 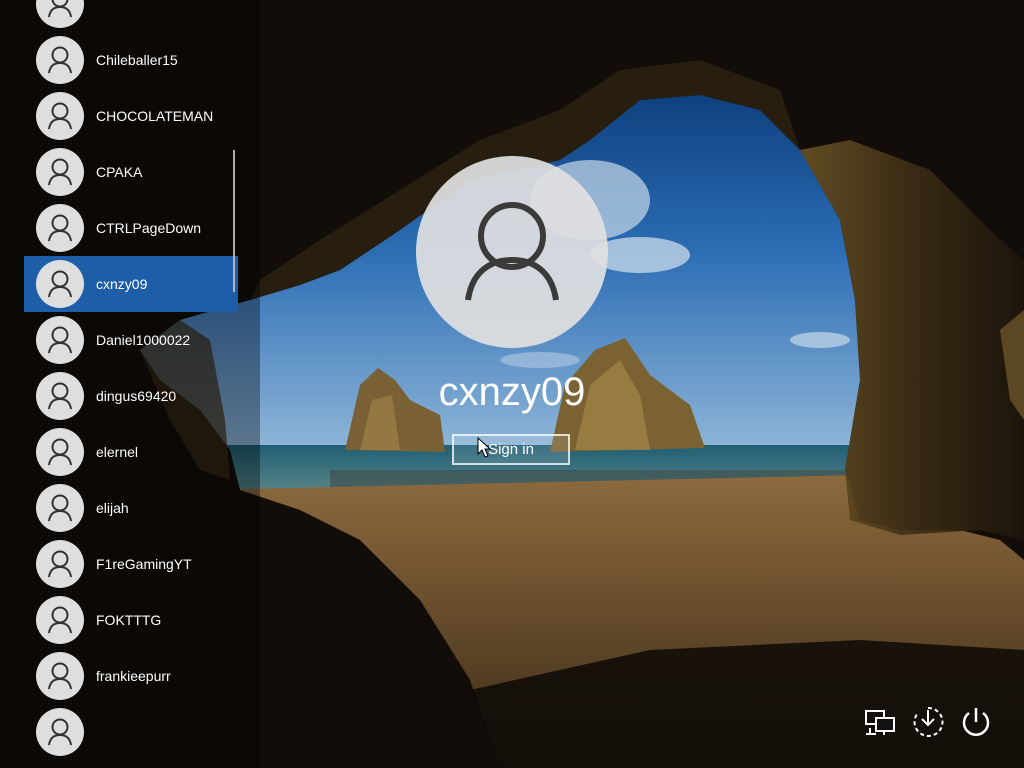 I want to click on user-name-label: elijah, so click(x=112, y=508).